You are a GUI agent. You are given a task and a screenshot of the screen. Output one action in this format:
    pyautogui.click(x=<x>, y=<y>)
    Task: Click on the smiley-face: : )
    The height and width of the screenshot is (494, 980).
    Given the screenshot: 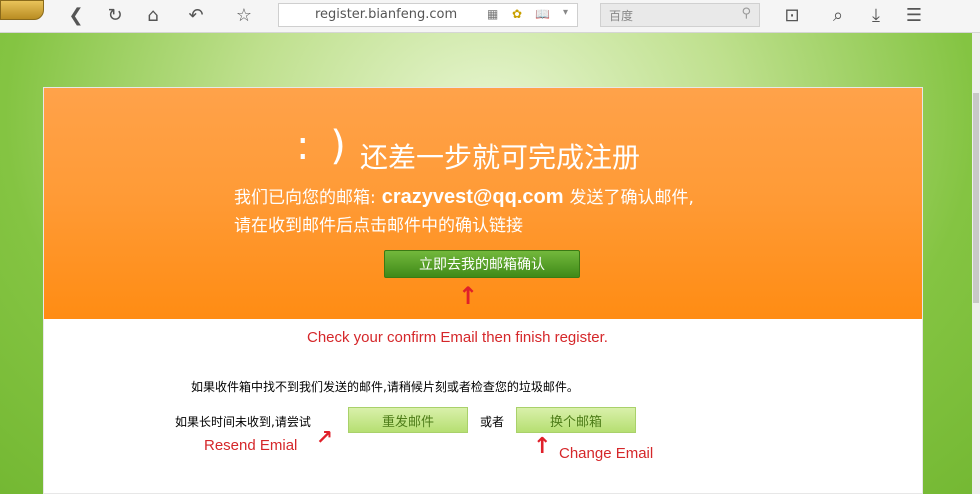 What is the action you would take?
    pyautogui.click(x=323, y=146)
    